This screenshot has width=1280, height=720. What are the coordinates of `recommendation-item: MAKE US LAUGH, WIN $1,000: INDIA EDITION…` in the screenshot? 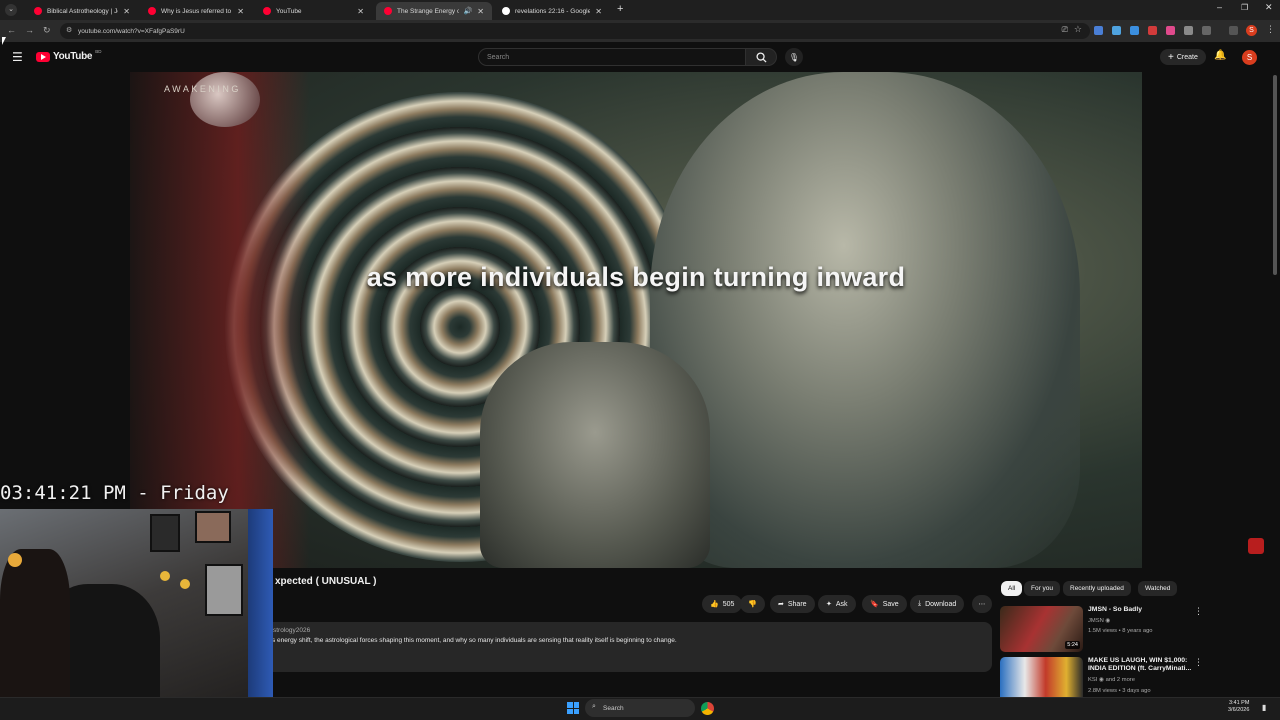 It's located at (1102, 677).